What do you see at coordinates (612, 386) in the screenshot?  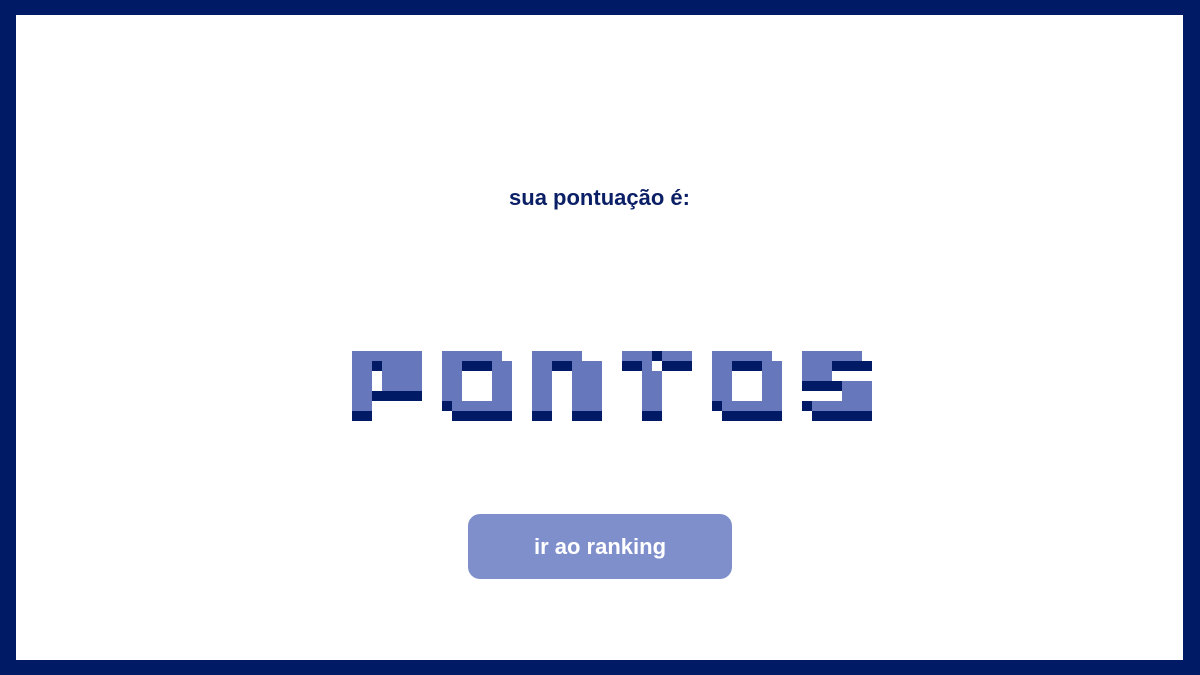 I see `pixel-score-graphic` at bounding box center [612, 386].